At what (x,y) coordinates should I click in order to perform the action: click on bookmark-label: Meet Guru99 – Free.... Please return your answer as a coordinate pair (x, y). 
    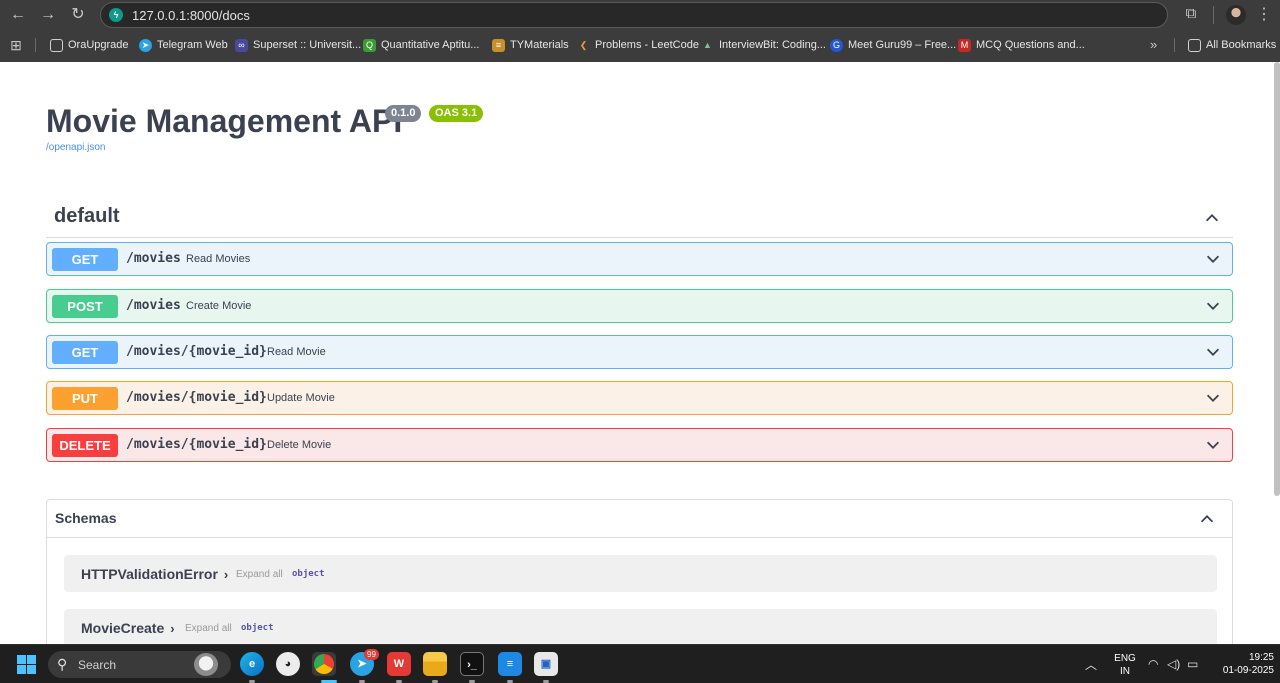
    Looking at the image, I should click on (902, 45).